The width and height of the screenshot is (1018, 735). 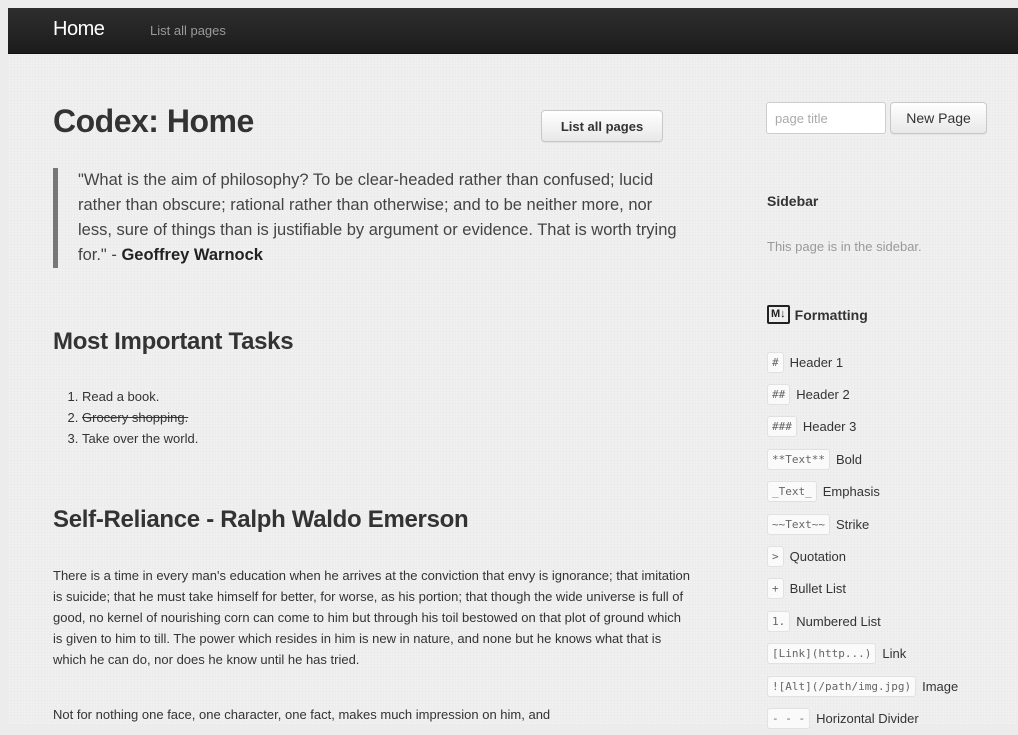 What do you see at coordinates (153, 121) in the screenshot?
I see `page-title: Codex: Home` at bounding box center [153, 121].